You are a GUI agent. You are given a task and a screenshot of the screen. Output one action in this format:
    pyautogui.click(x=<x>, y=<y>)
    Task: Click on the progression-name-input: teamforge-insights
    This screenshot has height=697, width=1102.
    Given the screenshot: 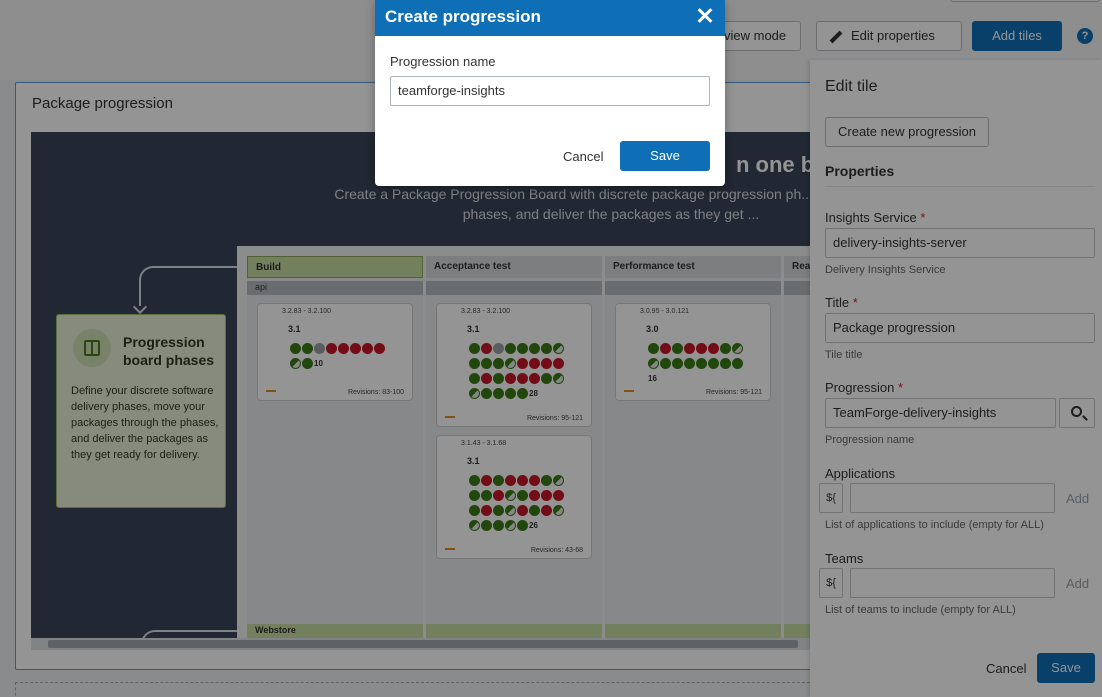 What is the action you would take?
    pyautogui.click(x=550, y=91)
    